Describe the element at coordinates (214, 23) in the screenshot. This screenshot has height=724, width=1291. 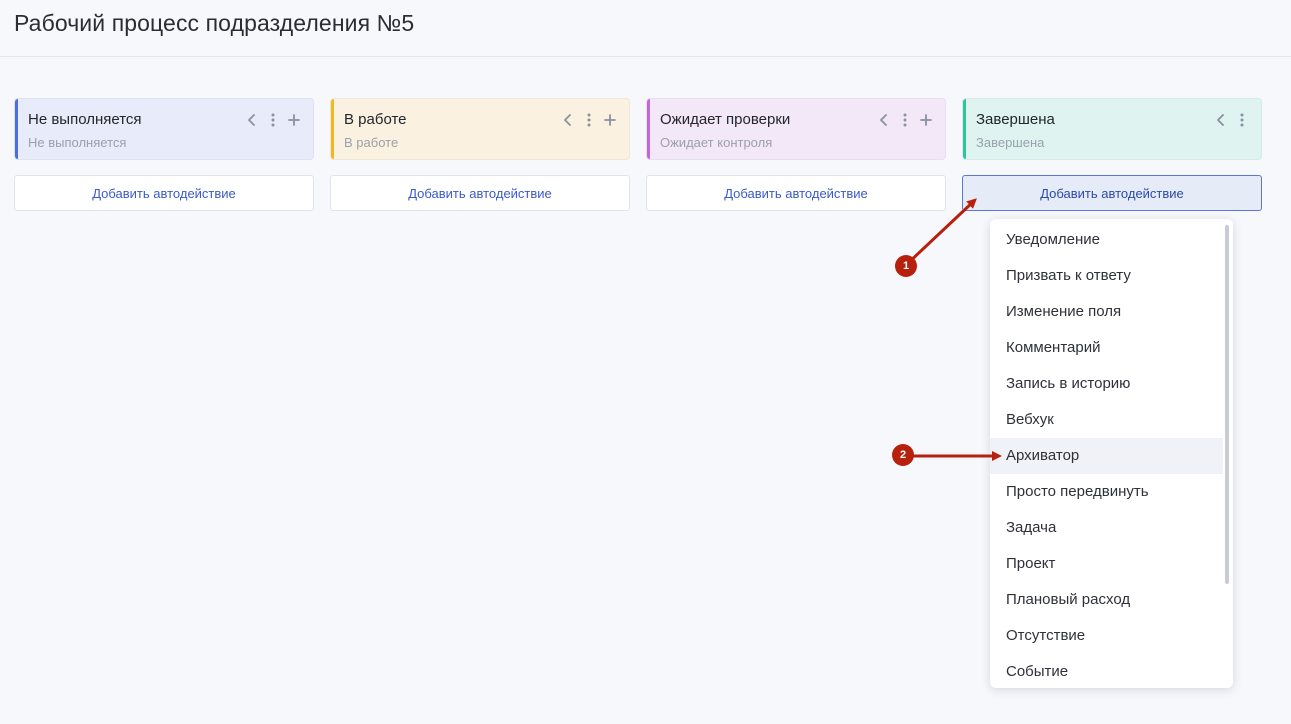
I see `page-title: Рабочий процесс подразделения №5` at that location.